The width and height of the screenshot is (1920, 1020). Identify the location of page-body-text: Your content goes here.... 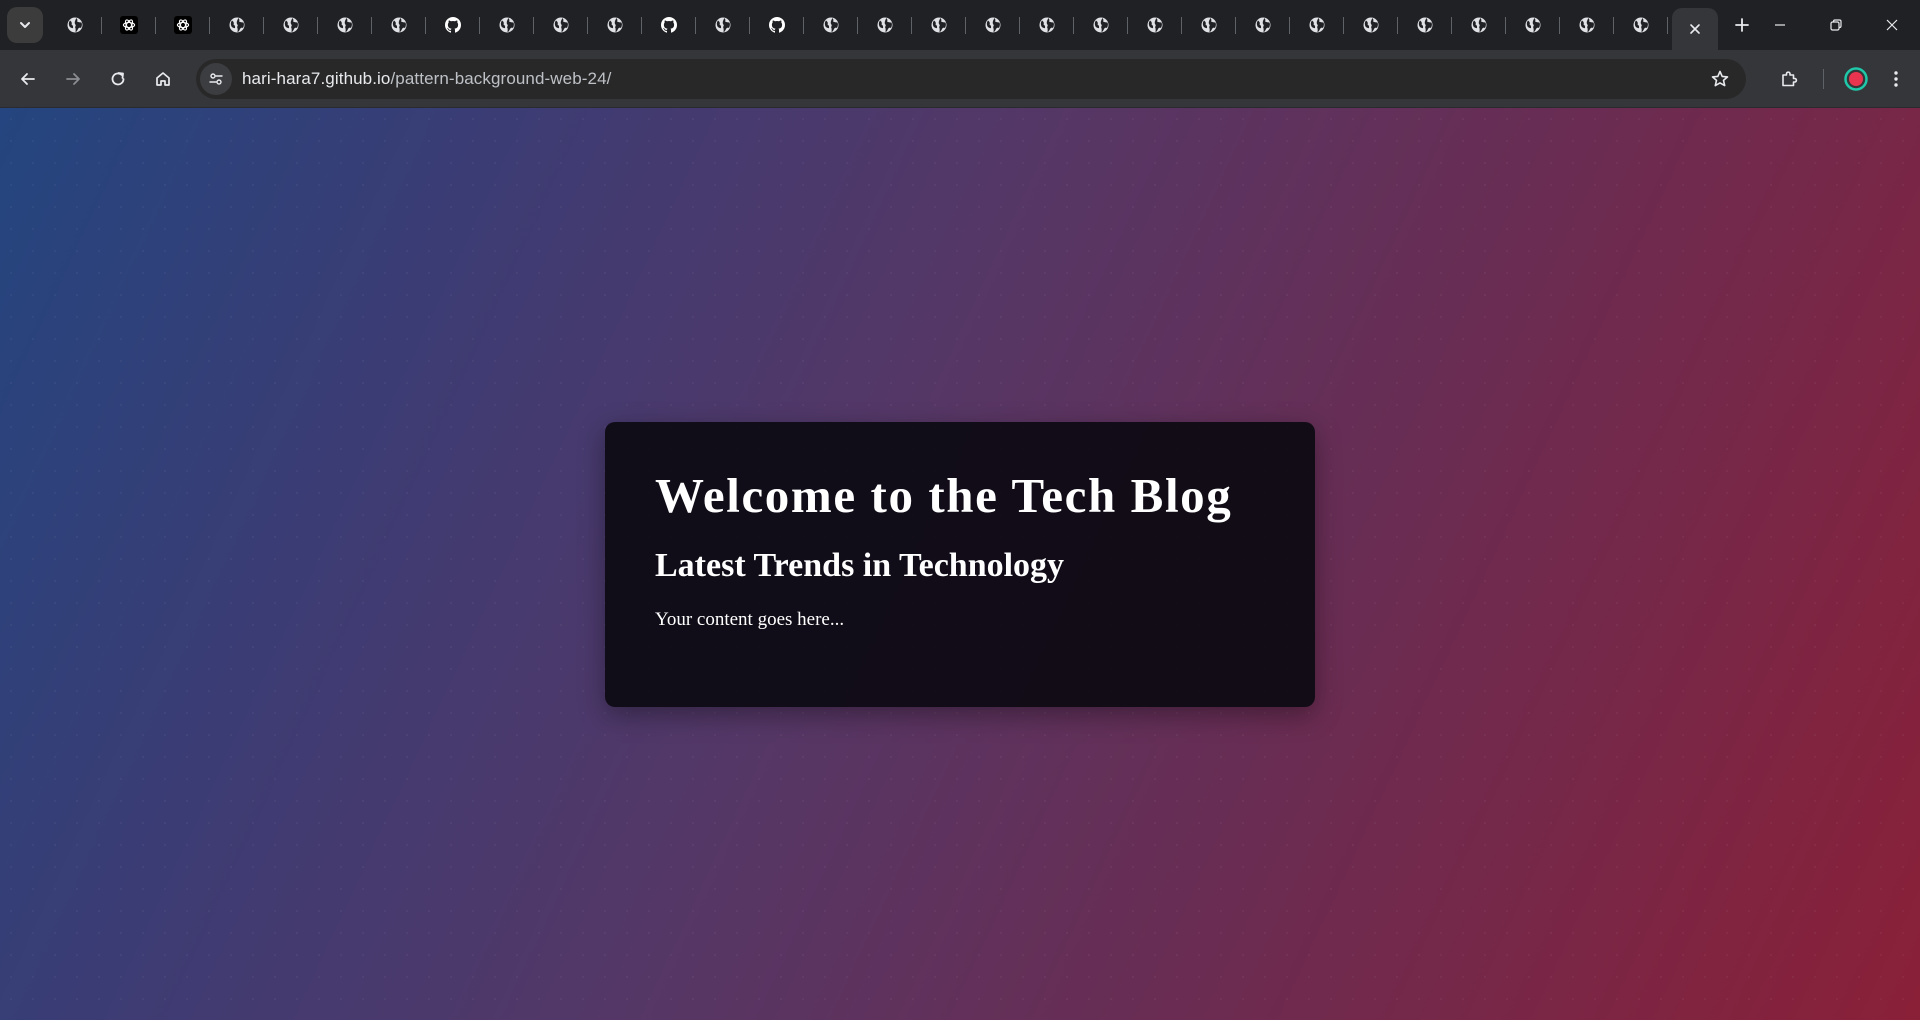
(750, 620).